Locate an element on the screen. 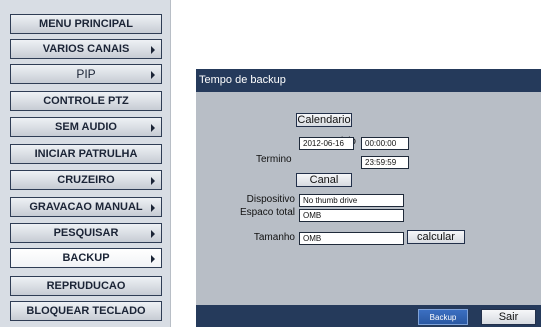 The height and width of the screenshot is (327, 541). inicio-date-field: 2012-06-16 is located at coordinates (326, 143).